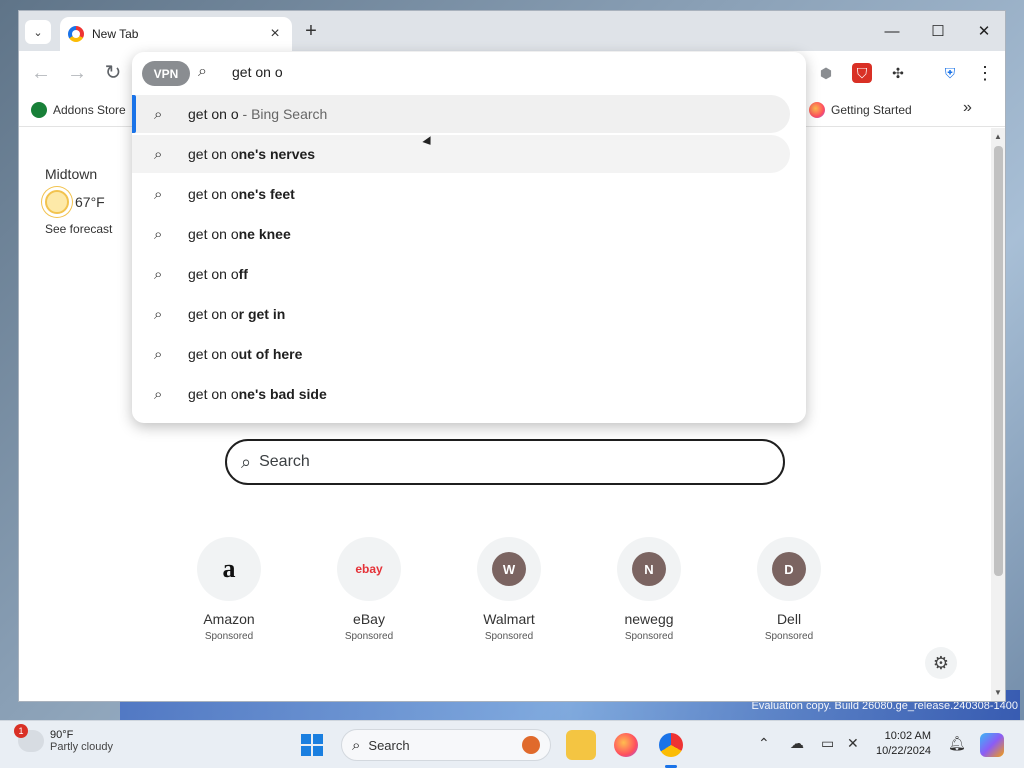 The height and width of the screenshot is (768, 1024). Describe the element at coordinates (992, 745) in the screenshot. I see `copilot-icon` at that location.